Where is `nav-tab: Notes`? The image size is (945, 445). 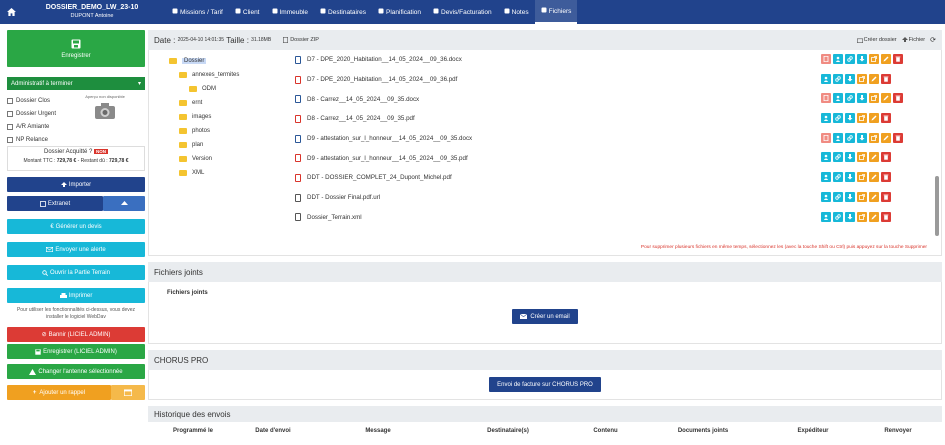
nav-tab: Notes is located at coordinates (516, 12).